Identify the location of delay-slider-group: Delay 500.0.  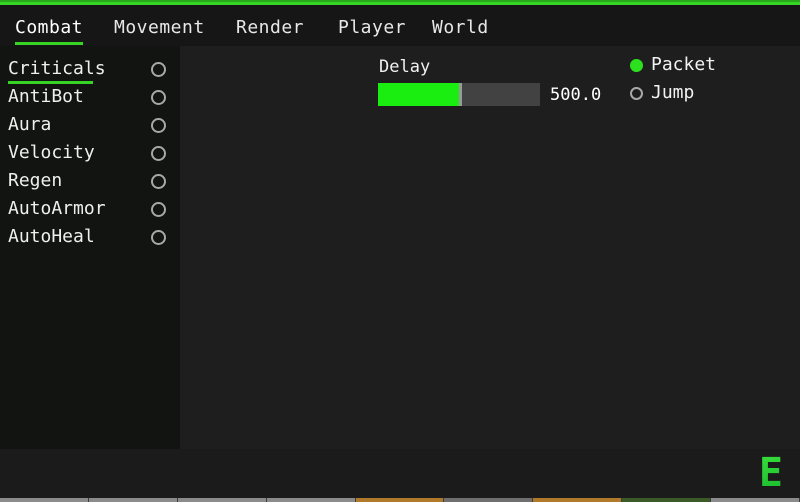
(489, 81).